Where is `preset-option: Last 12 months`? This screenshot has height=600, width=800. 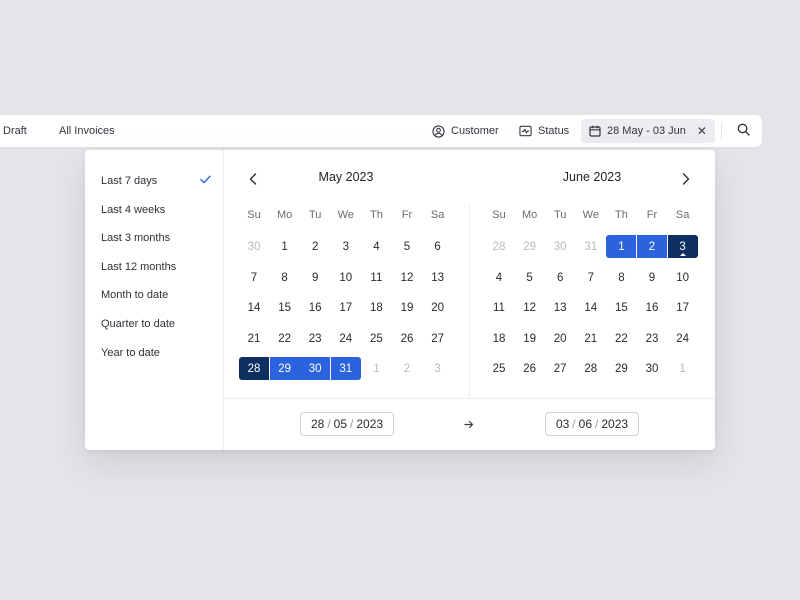 preset-option: Last 12 months is located at coordinates (156, 267).